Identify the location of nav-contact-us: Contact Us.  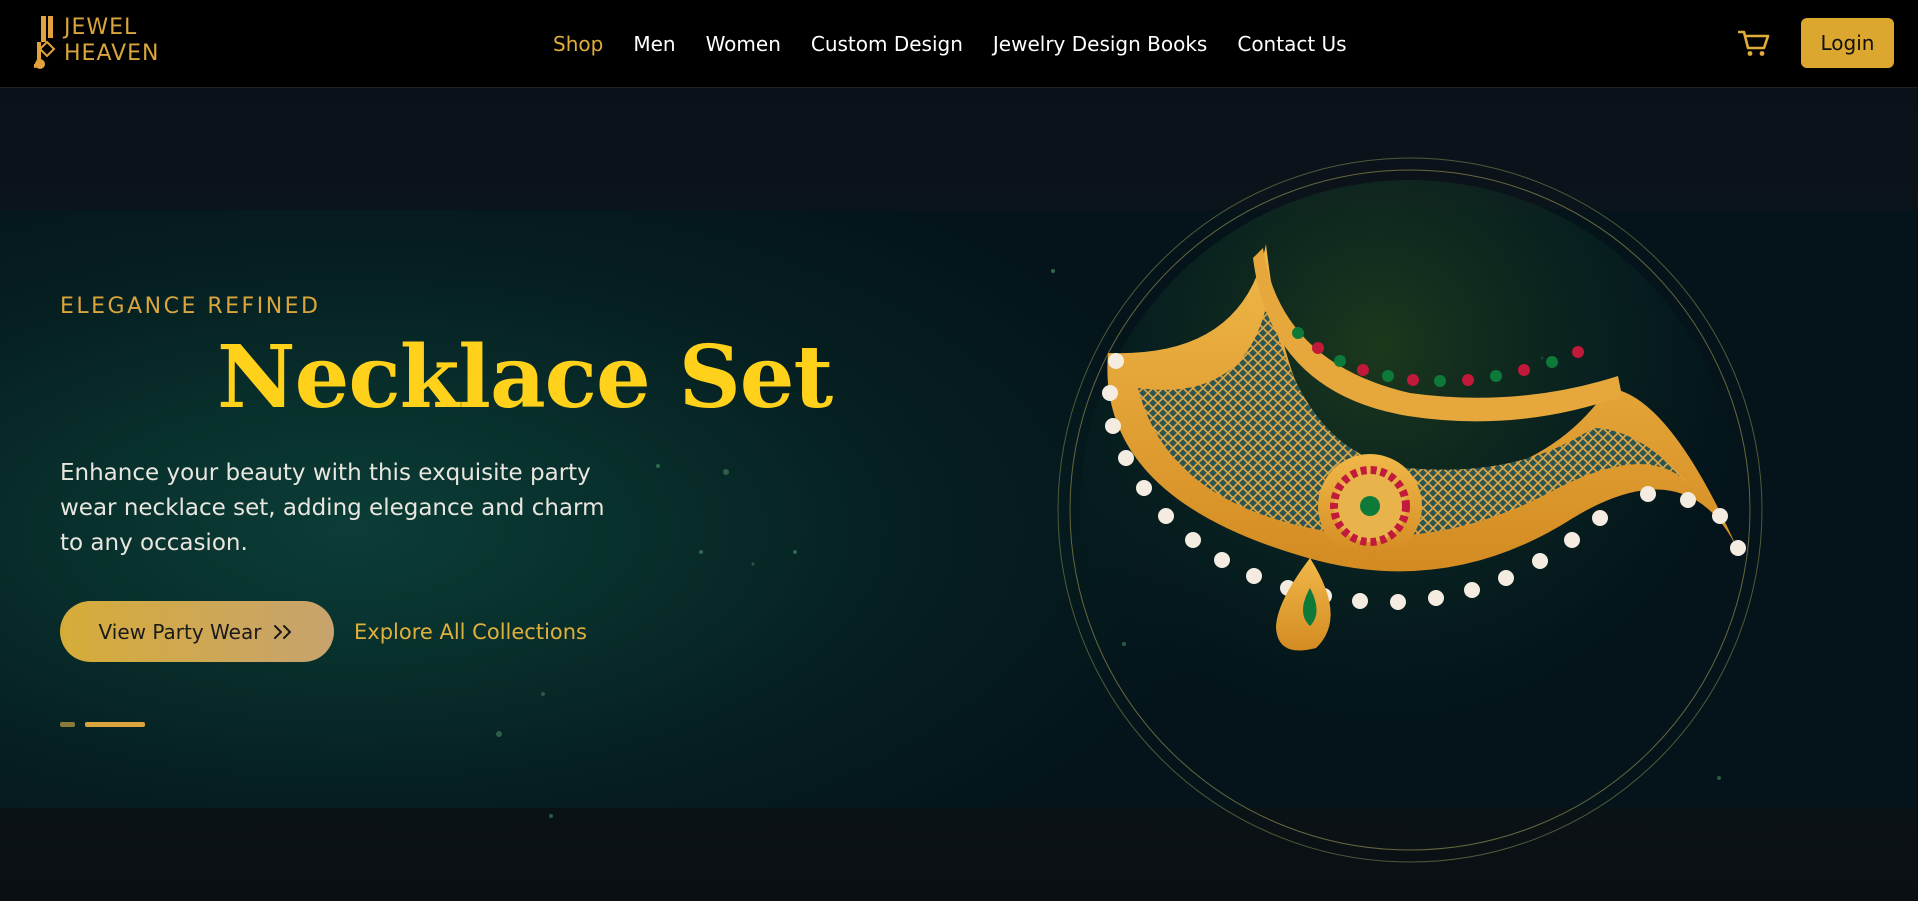
(1291, 44).